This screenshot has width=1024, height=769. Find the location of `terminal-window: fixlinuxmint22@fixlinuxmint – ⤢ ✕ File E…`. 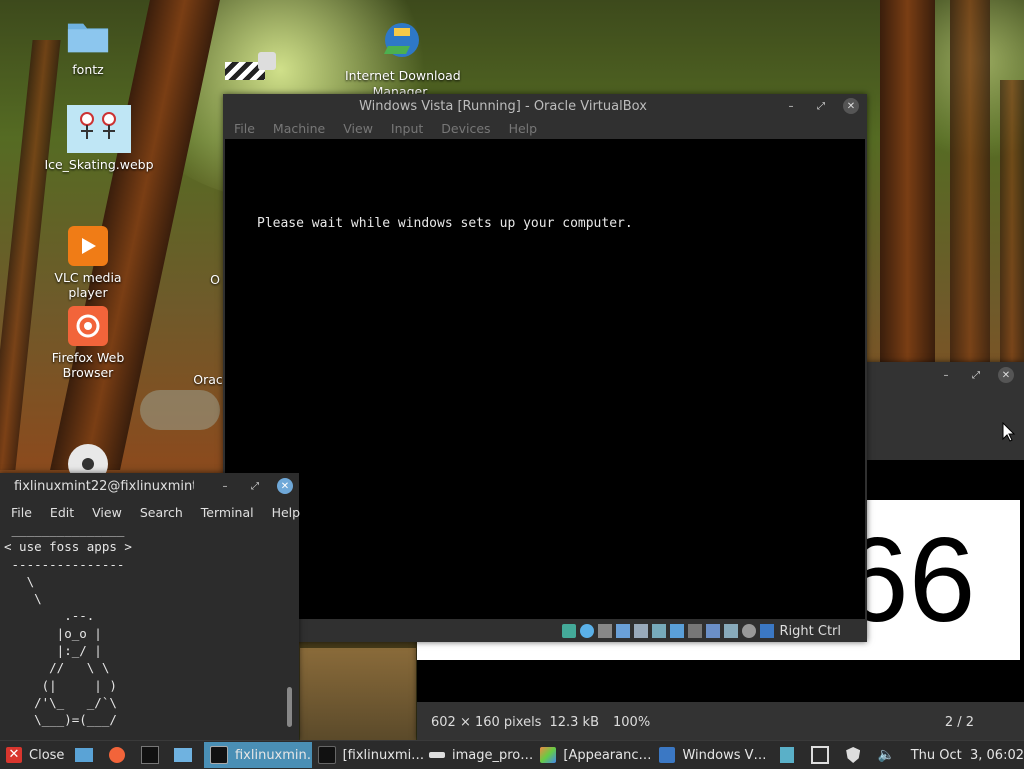

terminal-window: fixlinuxmint22@fixlinuxmint – ⤢ ✕ File E… is located at coordinates (150, 606).